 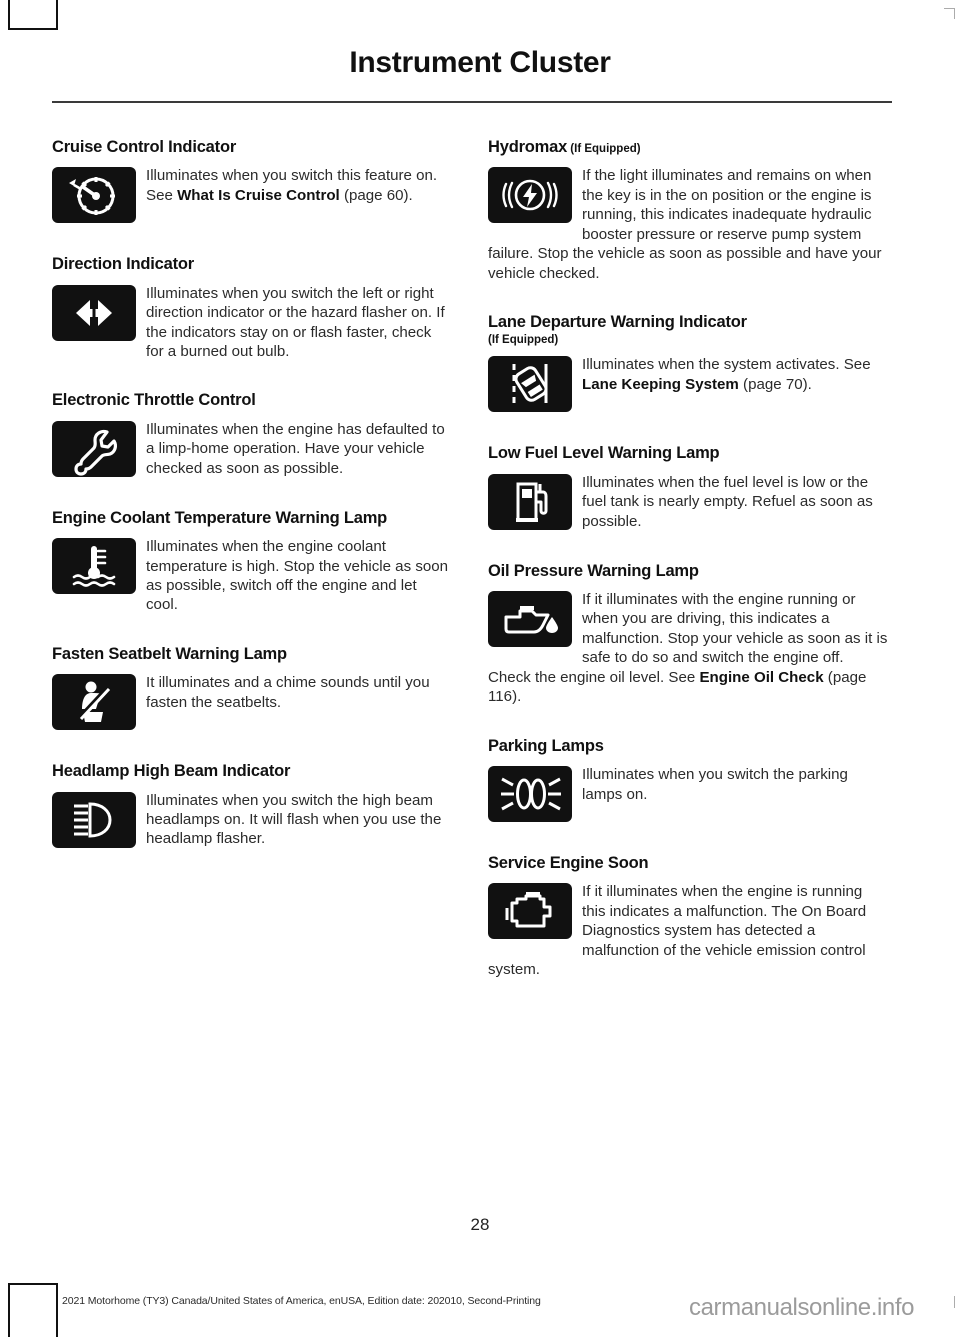 What do you see at coordinates (660, 384) in the screenshot?
I see `xref-lane-keeping-system: Lane Keeping System` at bounding box center [660, 384].